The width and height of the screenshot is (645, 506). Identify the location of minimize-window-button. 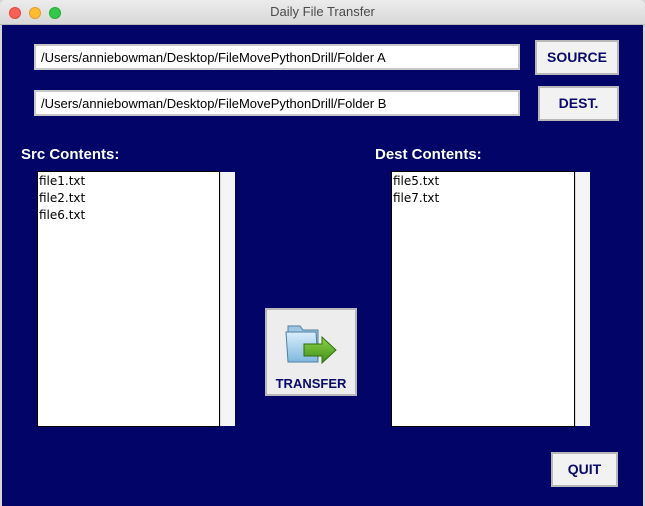
(35, 13).